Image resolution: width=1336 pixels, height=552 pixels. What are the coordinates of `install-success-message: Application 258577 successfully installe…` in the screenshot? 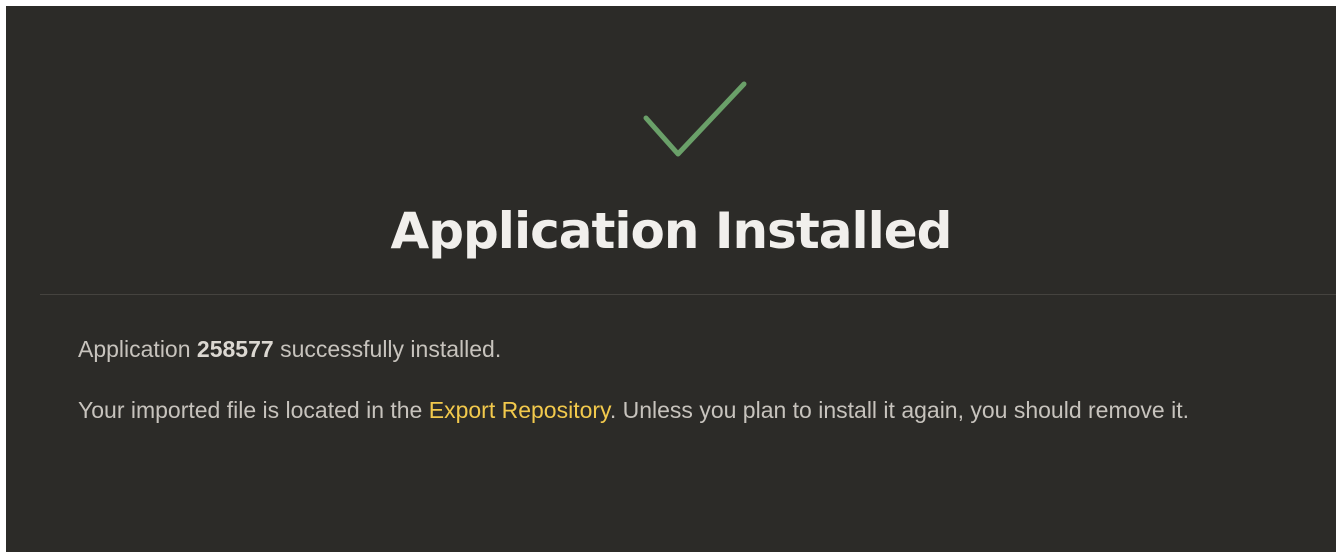 It's located at (289, 349).